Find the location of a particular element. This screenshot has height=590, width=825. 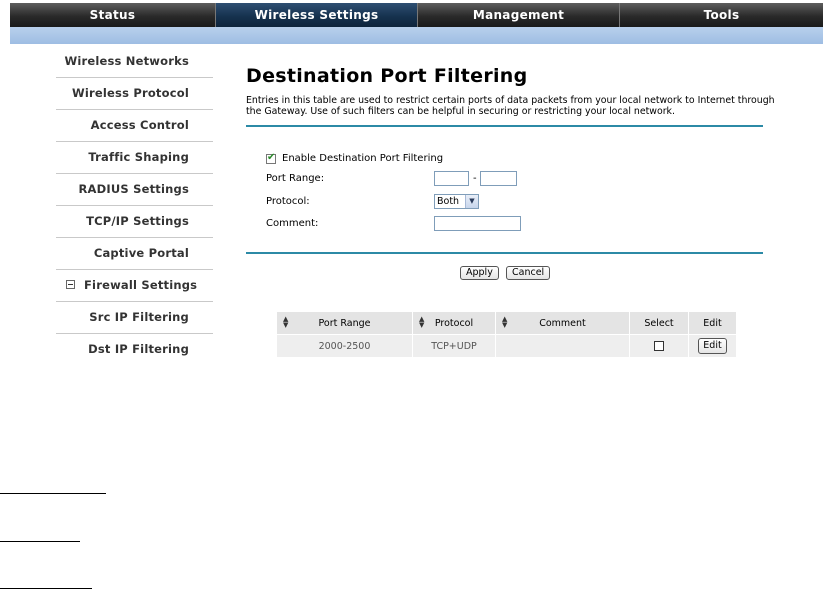

column-header-protocol: ▲ ▼ Protocol is located at coordinates (454, 323).